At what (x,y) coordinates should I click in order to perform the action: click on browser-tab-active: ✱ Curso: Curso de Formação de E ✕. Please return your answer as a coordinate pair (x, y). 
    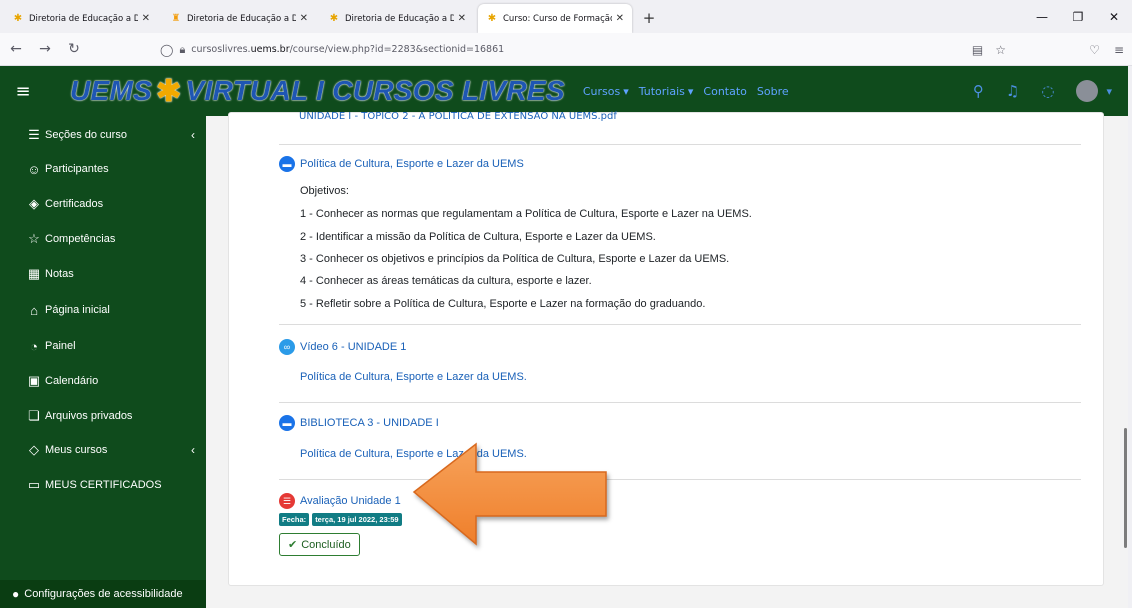
    Looking at the image, I should click on (555, 18).